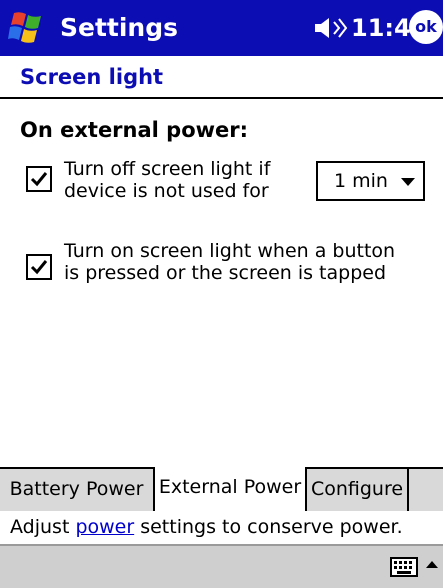  I want to click on timeout-value: 1 min, so click(361, 181).